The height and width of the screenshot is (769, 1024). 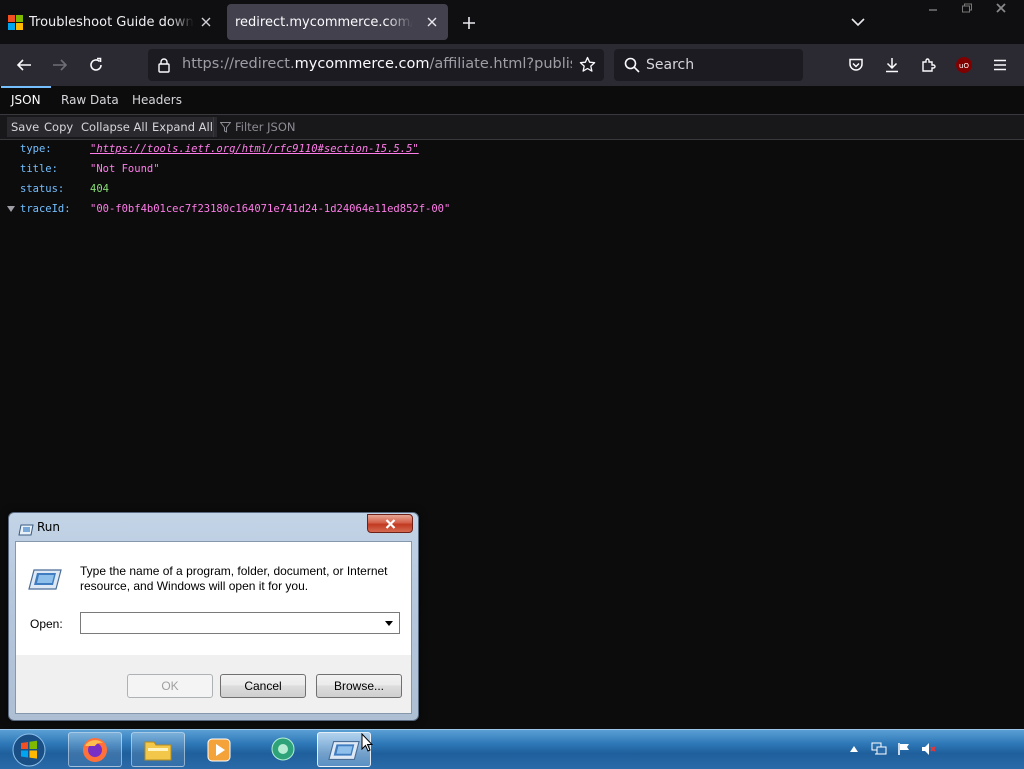 I want to click on microsoft-logo-icon, so click(x=15, y=22).